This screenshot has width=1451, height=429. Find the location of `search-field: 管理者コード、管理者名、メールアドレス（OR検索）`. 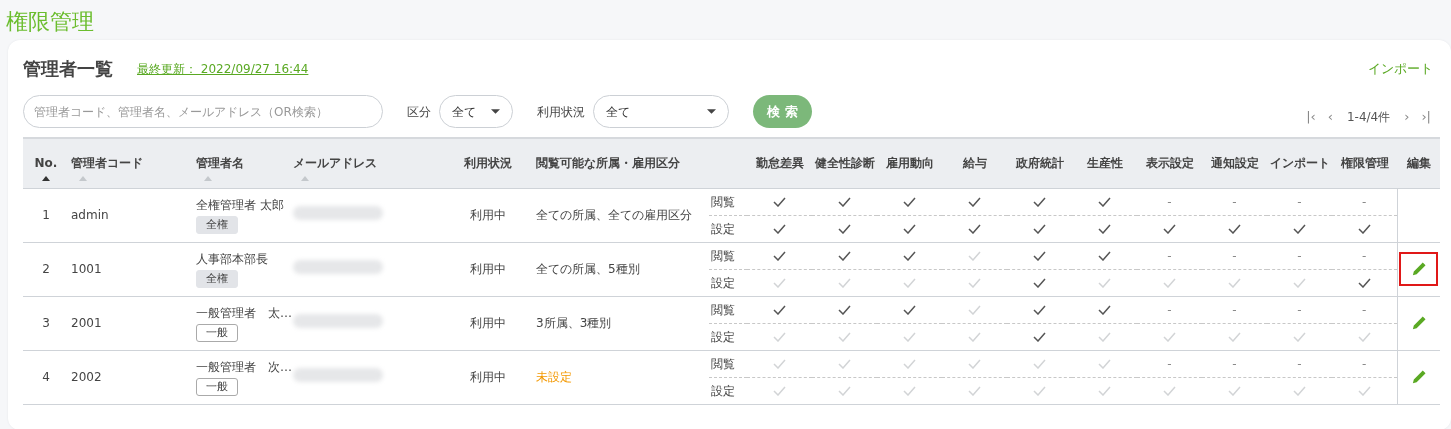

search-field: 管理者コード、管理者名、メールアドレス（OR検索） is located at coordinates (203, 111).